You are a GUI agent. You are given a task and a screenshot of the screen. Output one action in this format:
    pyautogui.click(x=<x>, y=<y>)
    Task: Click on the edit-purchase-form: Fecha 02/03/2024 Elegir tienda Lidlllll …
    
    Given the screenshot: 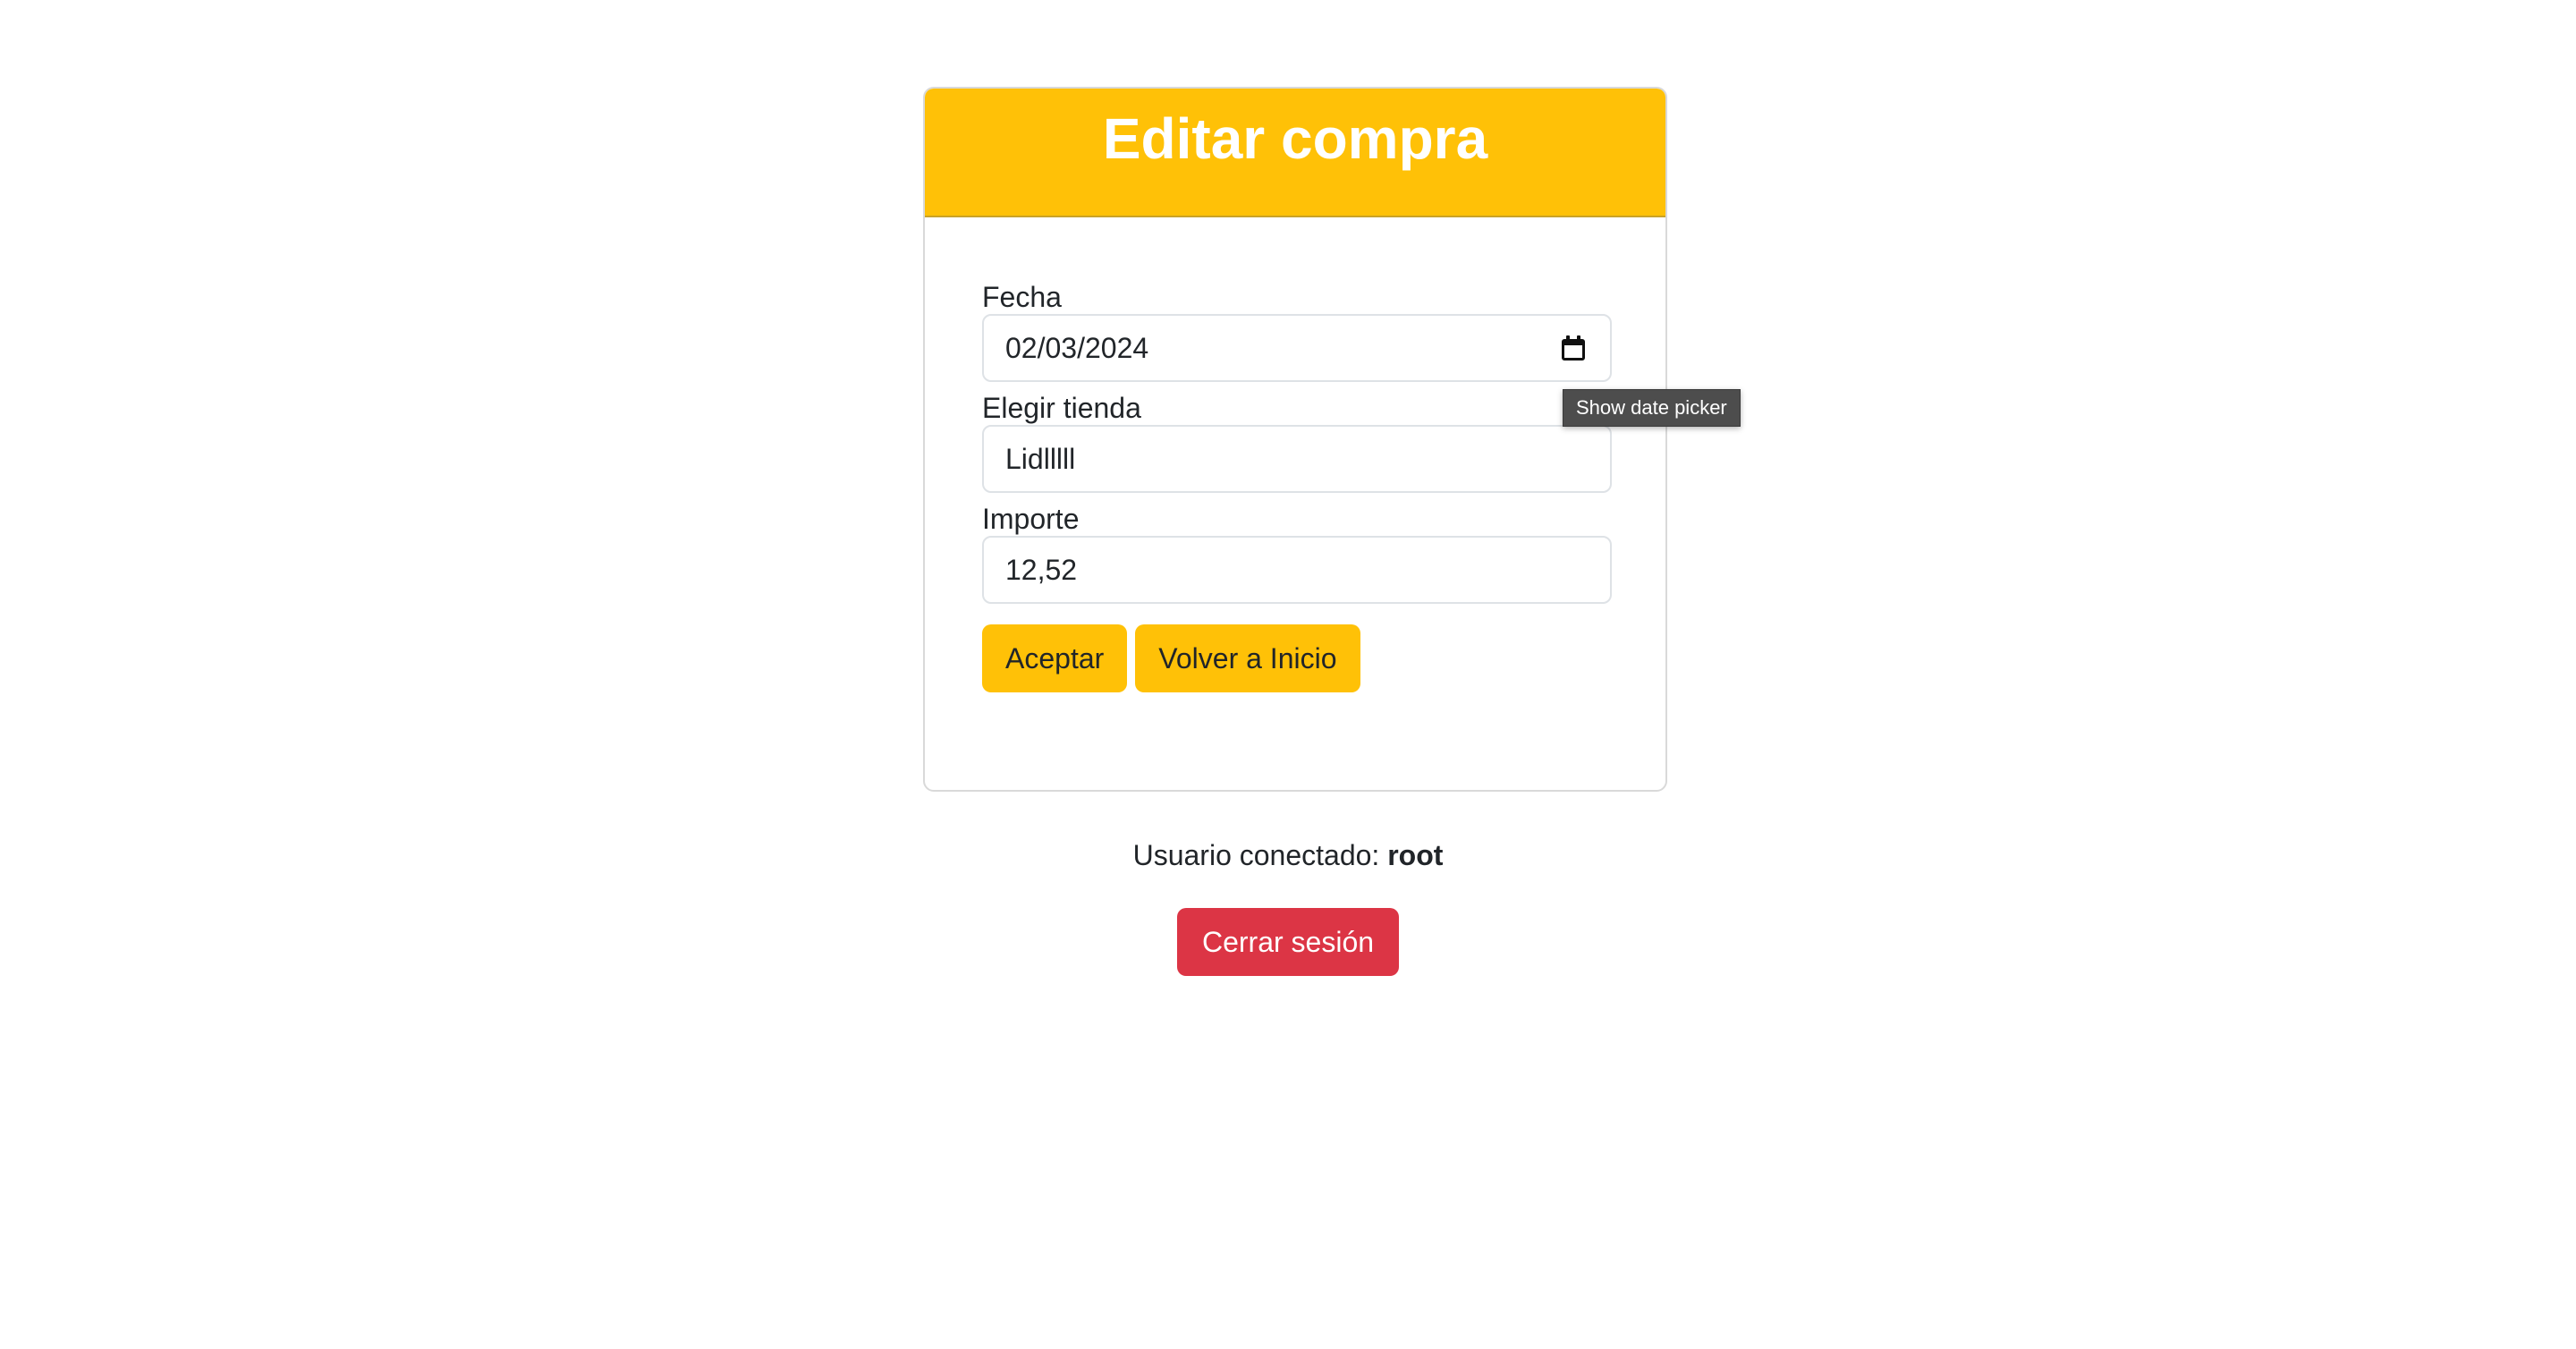 What is the action you would take?
    pyautogui.click(x=1297, y=486)
    